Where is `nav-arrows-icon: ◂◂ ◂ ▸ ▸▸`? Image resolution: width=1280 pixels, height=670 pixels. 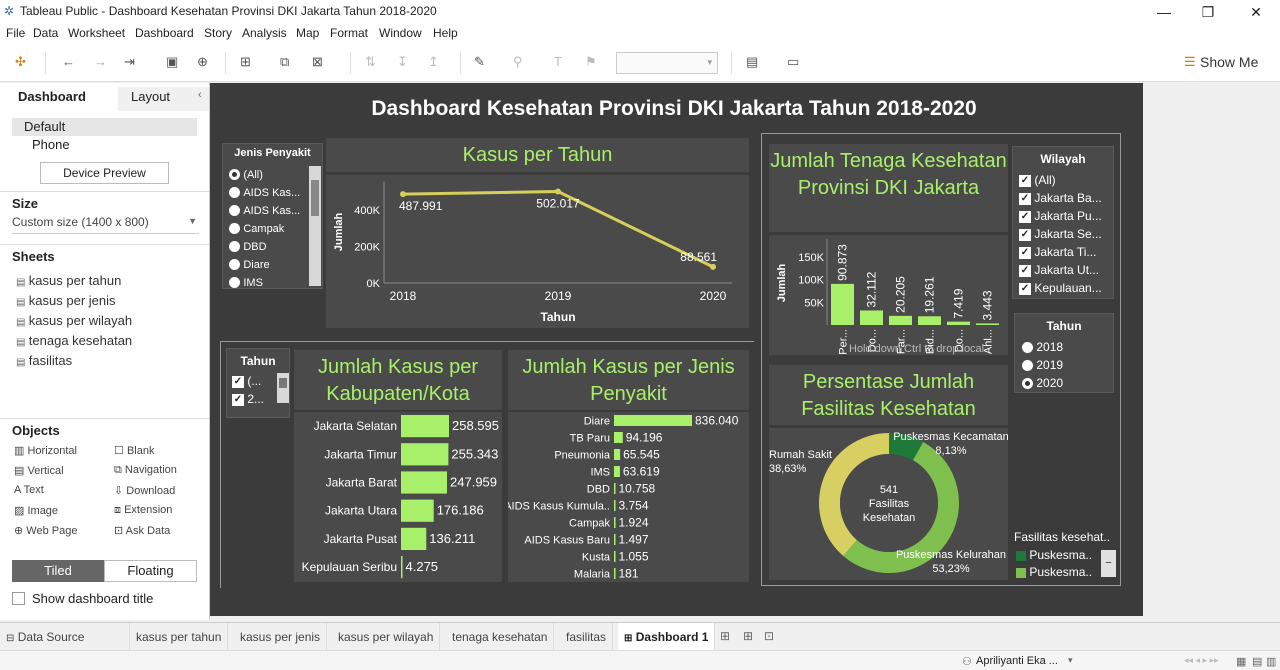
nav-arrows-icon: ◂◂ ◂ ▸ ▸▸ is located at coordinates (1201, 660).